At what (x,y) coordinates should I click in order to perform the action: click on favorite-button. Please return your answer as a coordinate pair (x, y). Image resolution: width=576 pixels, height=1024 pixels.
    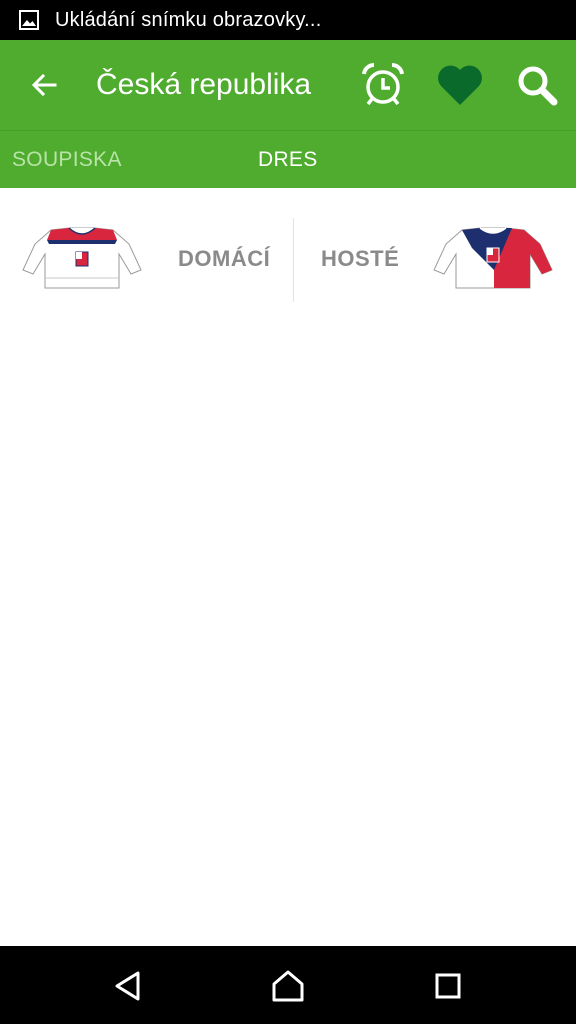
    Looking at the image, I should click on (460, 85).